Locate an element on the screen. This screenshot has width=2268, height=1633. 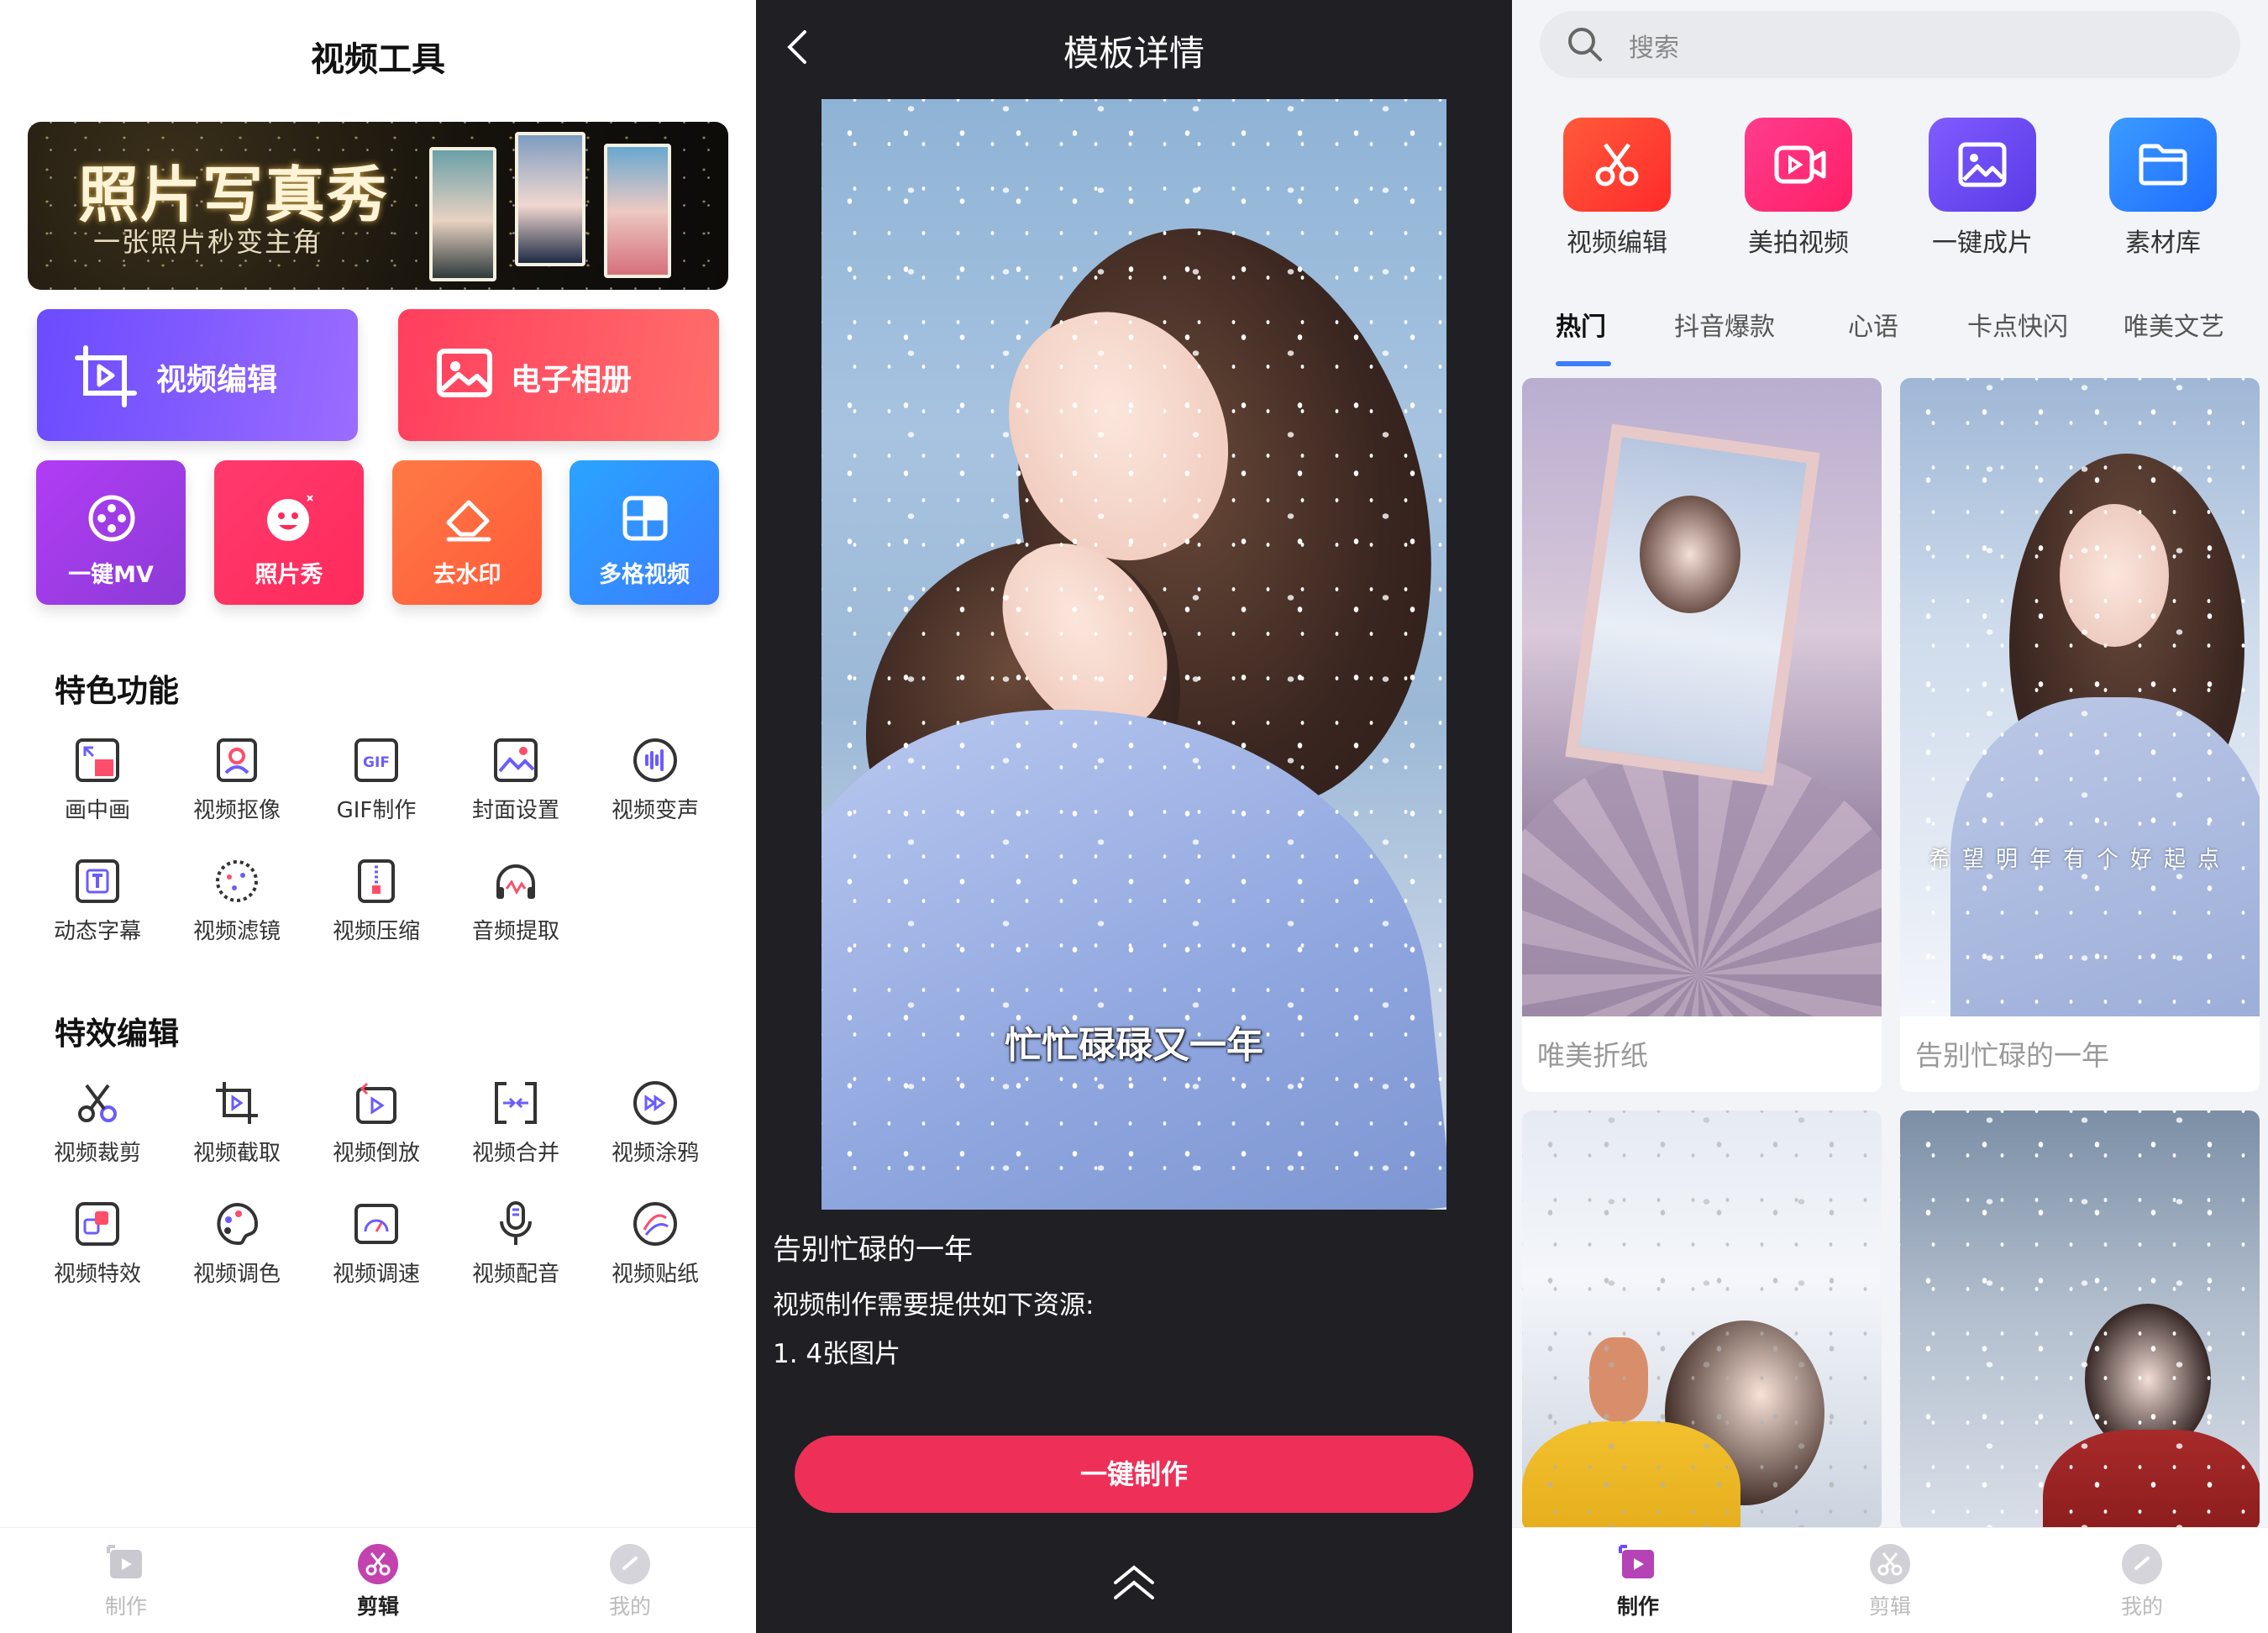
tool-video-cutout: 视频抠像 is located at coordinates (237, 781).